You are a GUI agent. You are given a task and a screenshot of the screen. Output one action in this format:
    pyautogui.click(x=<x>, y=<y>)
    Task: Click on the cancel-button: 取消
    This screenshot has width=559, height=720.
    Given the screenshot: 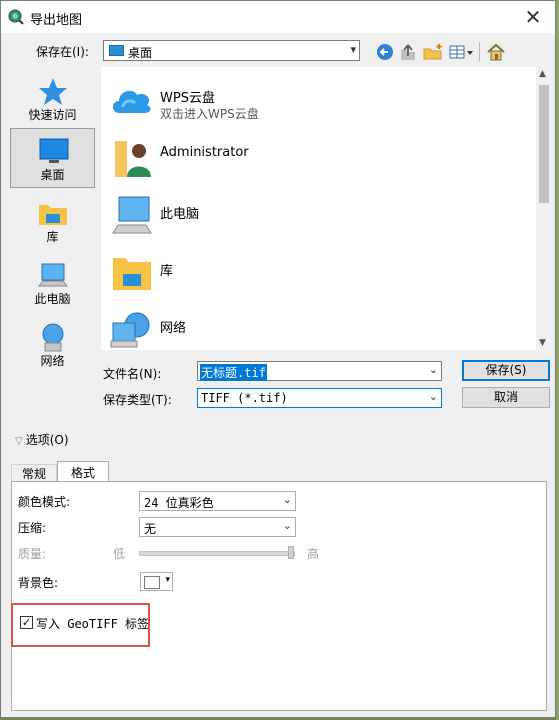 What is the action you would take?
    pyautogui.click(x=506, y=397)
    